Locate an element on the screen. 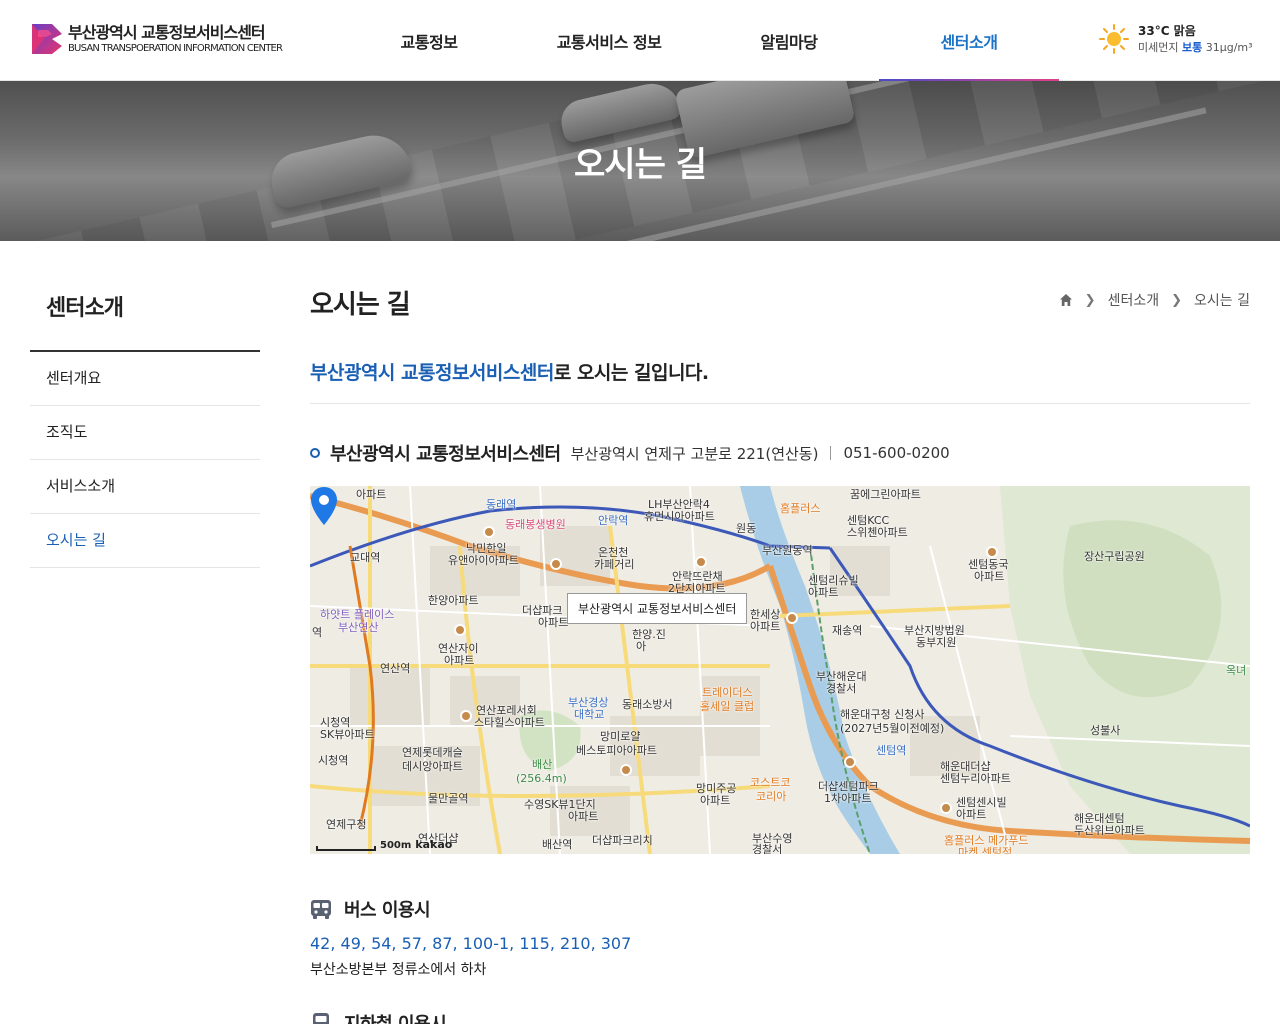 The width and height of the screenshot is (1280, 1024). subway-section-title: 지하철 이용시 is located at coordinates (395, 1017).